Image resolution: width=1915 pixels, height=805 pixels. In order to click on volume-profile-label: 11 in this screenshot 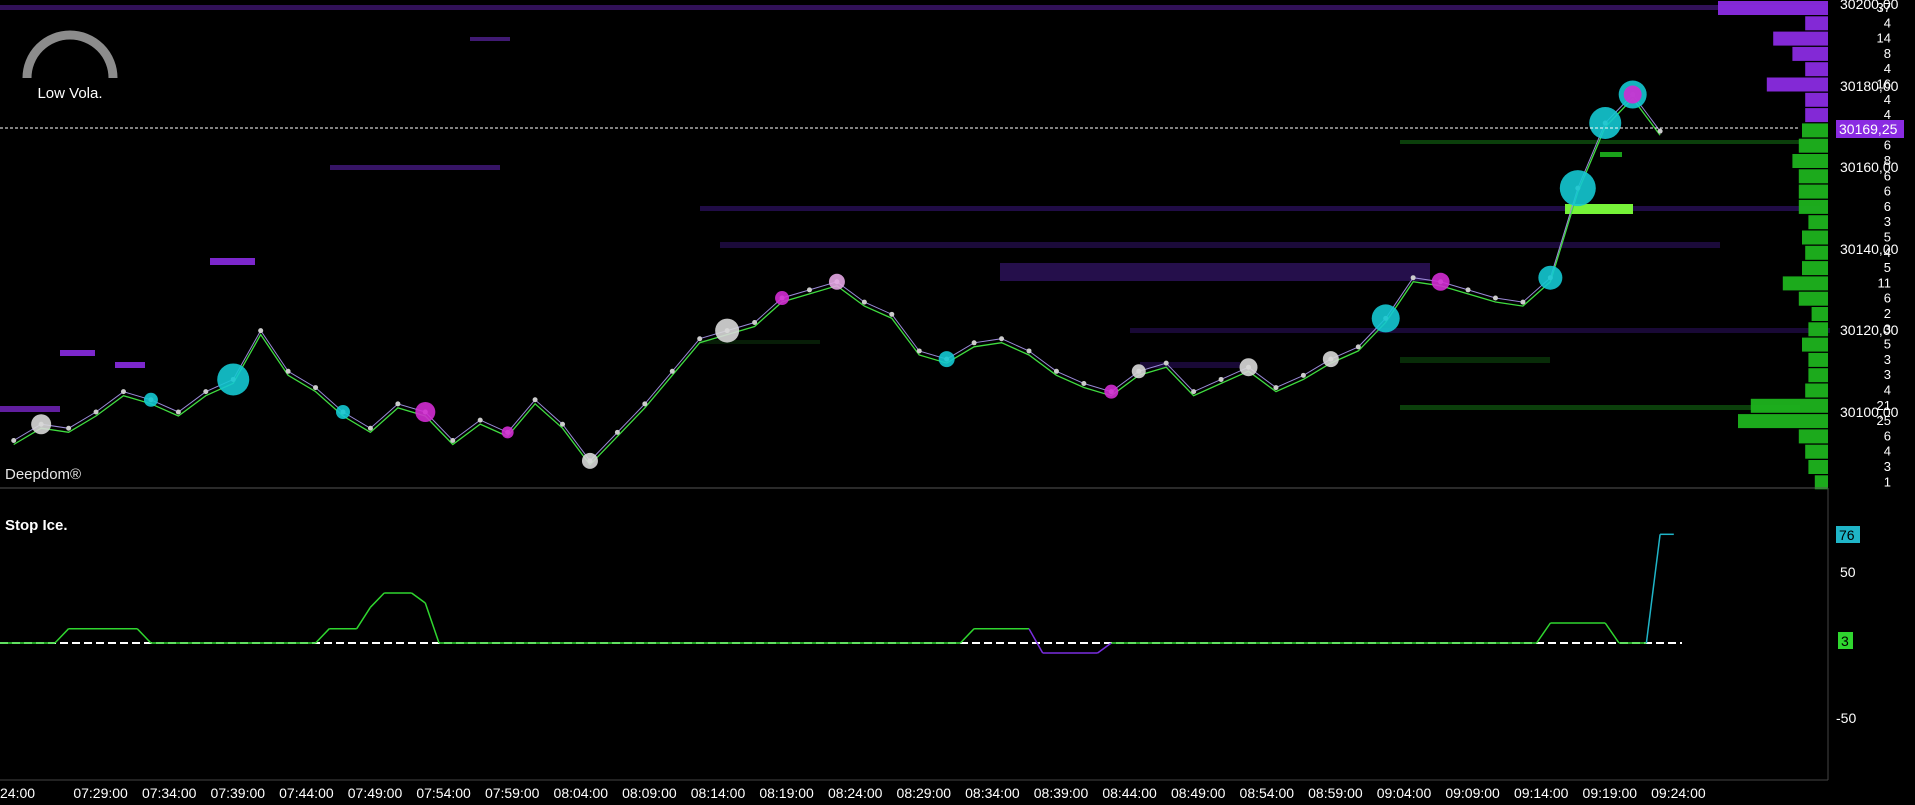, I will do `click(1885, 282)`.